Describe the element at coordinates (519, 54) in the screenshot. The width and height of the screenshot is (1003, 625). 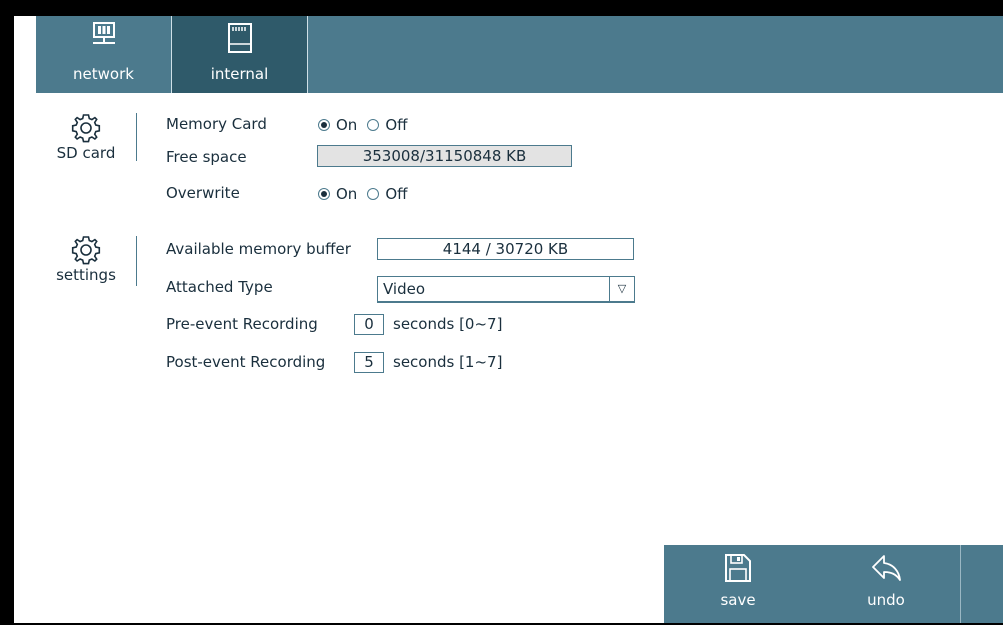
I see `top-tab-bar: network internal` at that location.